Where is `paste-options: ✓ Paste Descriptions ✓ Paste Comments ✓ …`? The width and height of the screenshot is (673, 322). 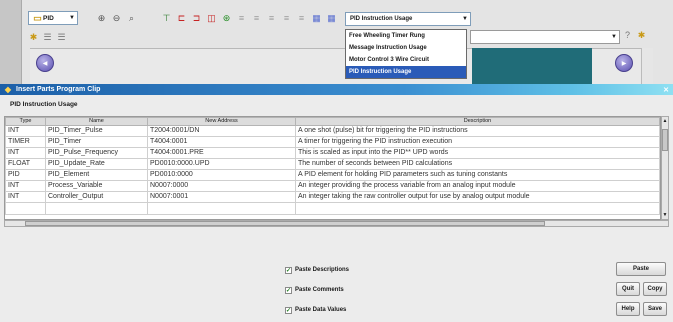 paste-options: ✓ Paste Descriptions ✓ Paste Comments ✓ … is located at coordinates (317, 293).